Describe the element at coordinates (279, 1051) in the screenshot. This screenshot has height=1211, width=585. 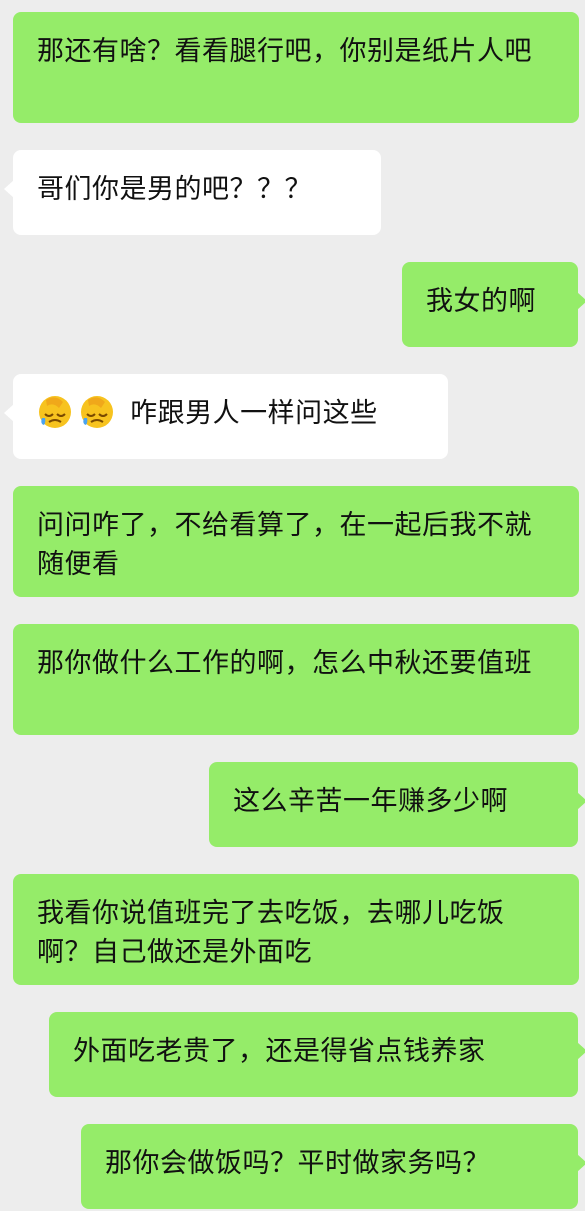
I see `message-text: 外面吃老贵了，还是得省点钱养家` at that location.